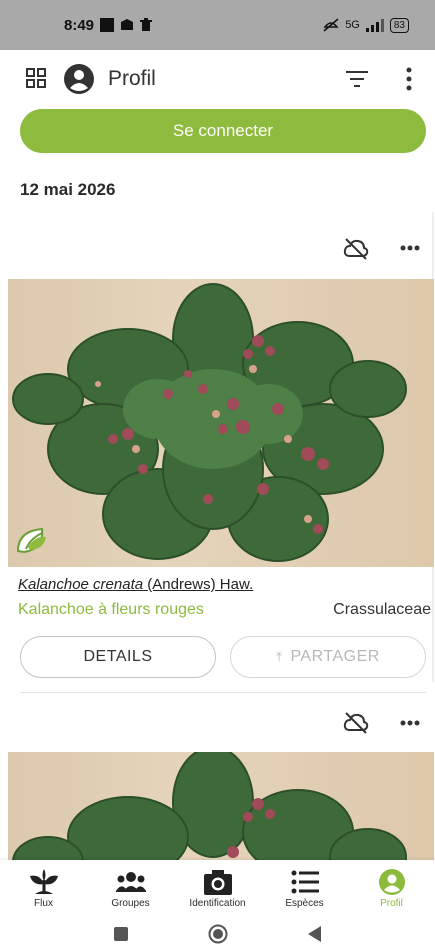 Image resolution: width=435 pixels, height=949 pixels. What do you see at coordinates (79, 79) in the screenshot?
I see `avatar-icon` at bounding box center [79, 79].